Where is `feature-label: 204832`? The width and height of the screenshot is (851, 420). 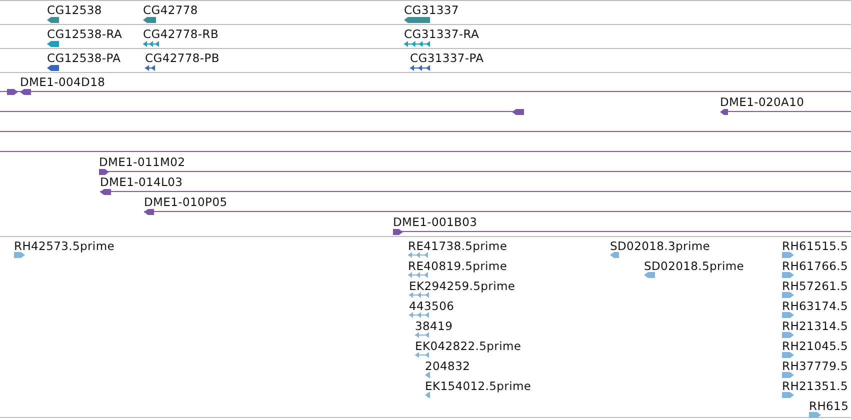
feature-label: 204832 is located at coordinates (447, 366).